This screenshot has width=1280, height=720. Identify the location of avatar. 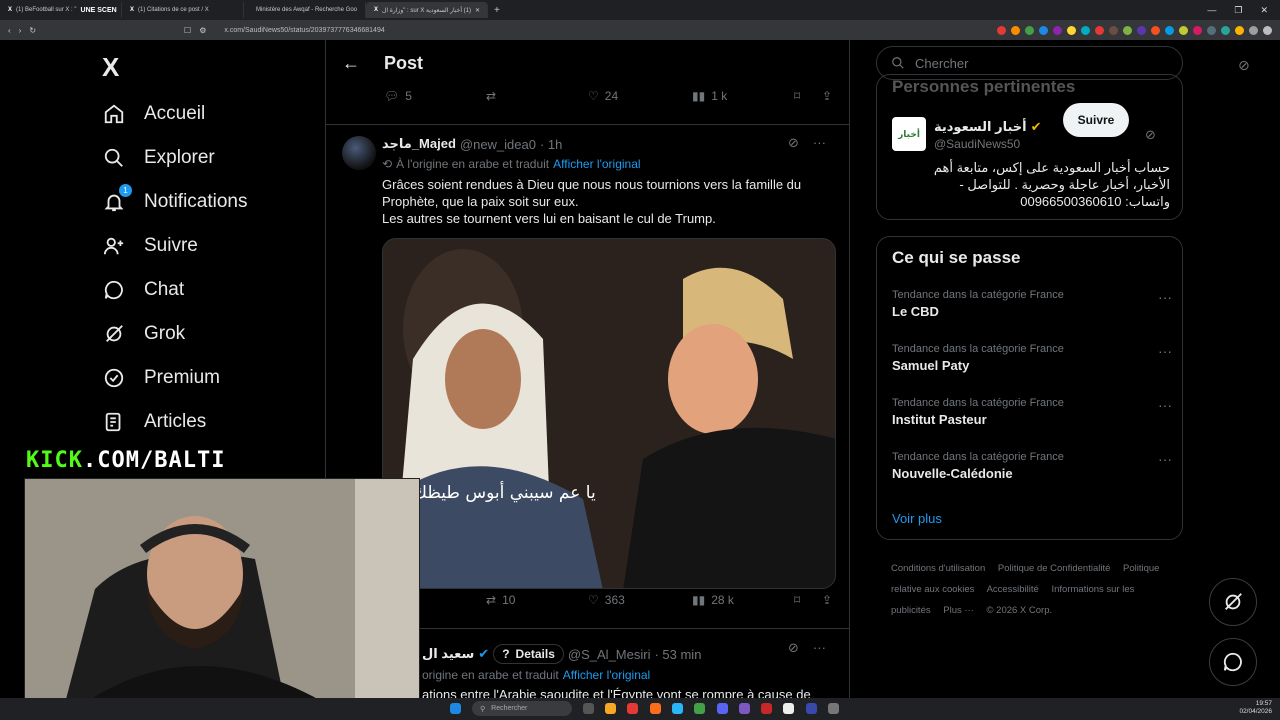
(359, 153).